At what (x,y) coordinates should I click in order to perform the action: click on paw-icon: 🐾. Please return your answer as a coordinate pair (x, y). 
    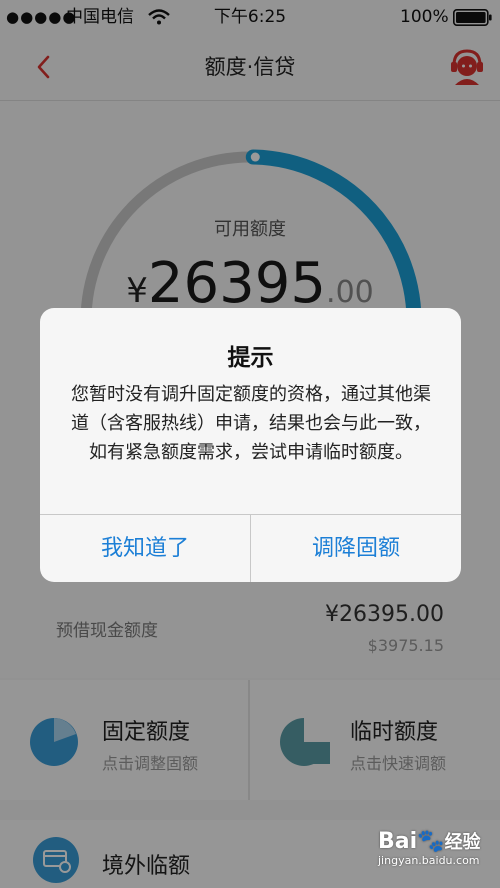
    Looking at the image, I should click on (431, 841).